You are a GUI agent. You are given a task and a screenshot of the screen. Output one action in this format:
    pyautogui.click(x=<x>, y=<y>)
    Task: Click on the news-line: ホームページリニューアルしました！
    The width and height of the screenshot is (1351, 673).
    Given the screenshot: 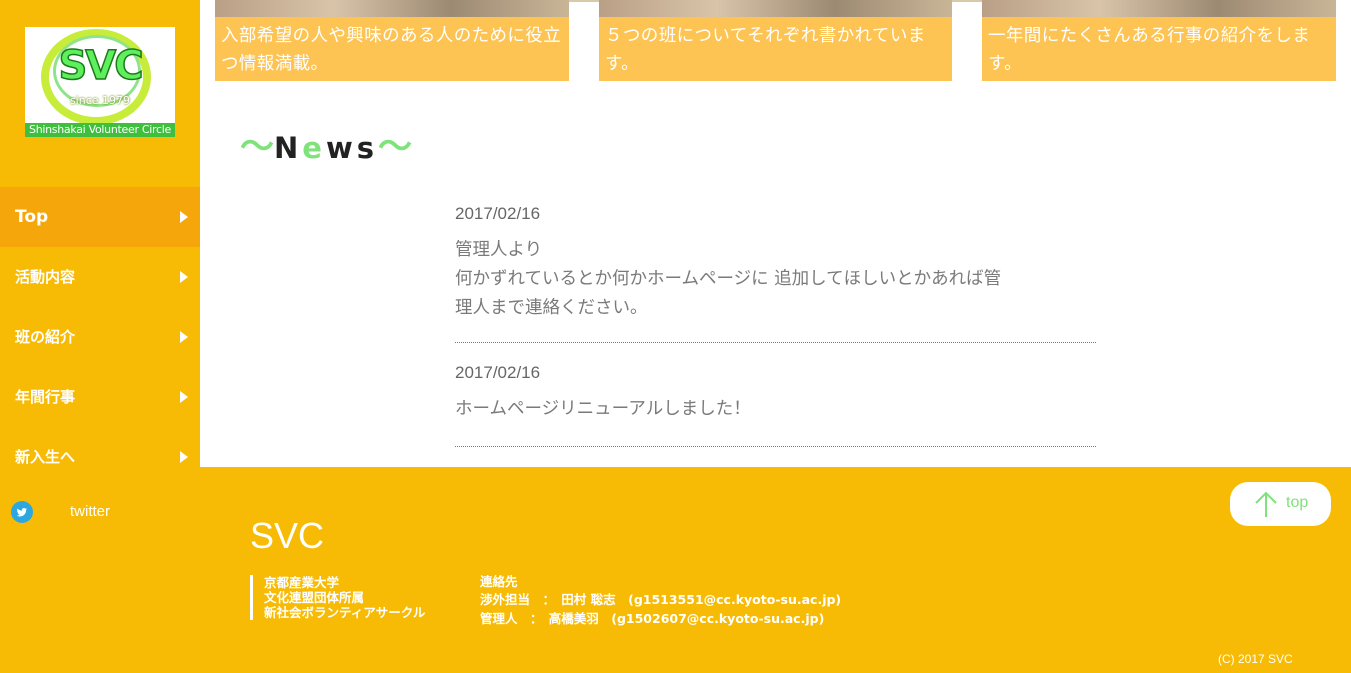 What is the action you would take?
    pyautogui.click(x=603, y=409)
    